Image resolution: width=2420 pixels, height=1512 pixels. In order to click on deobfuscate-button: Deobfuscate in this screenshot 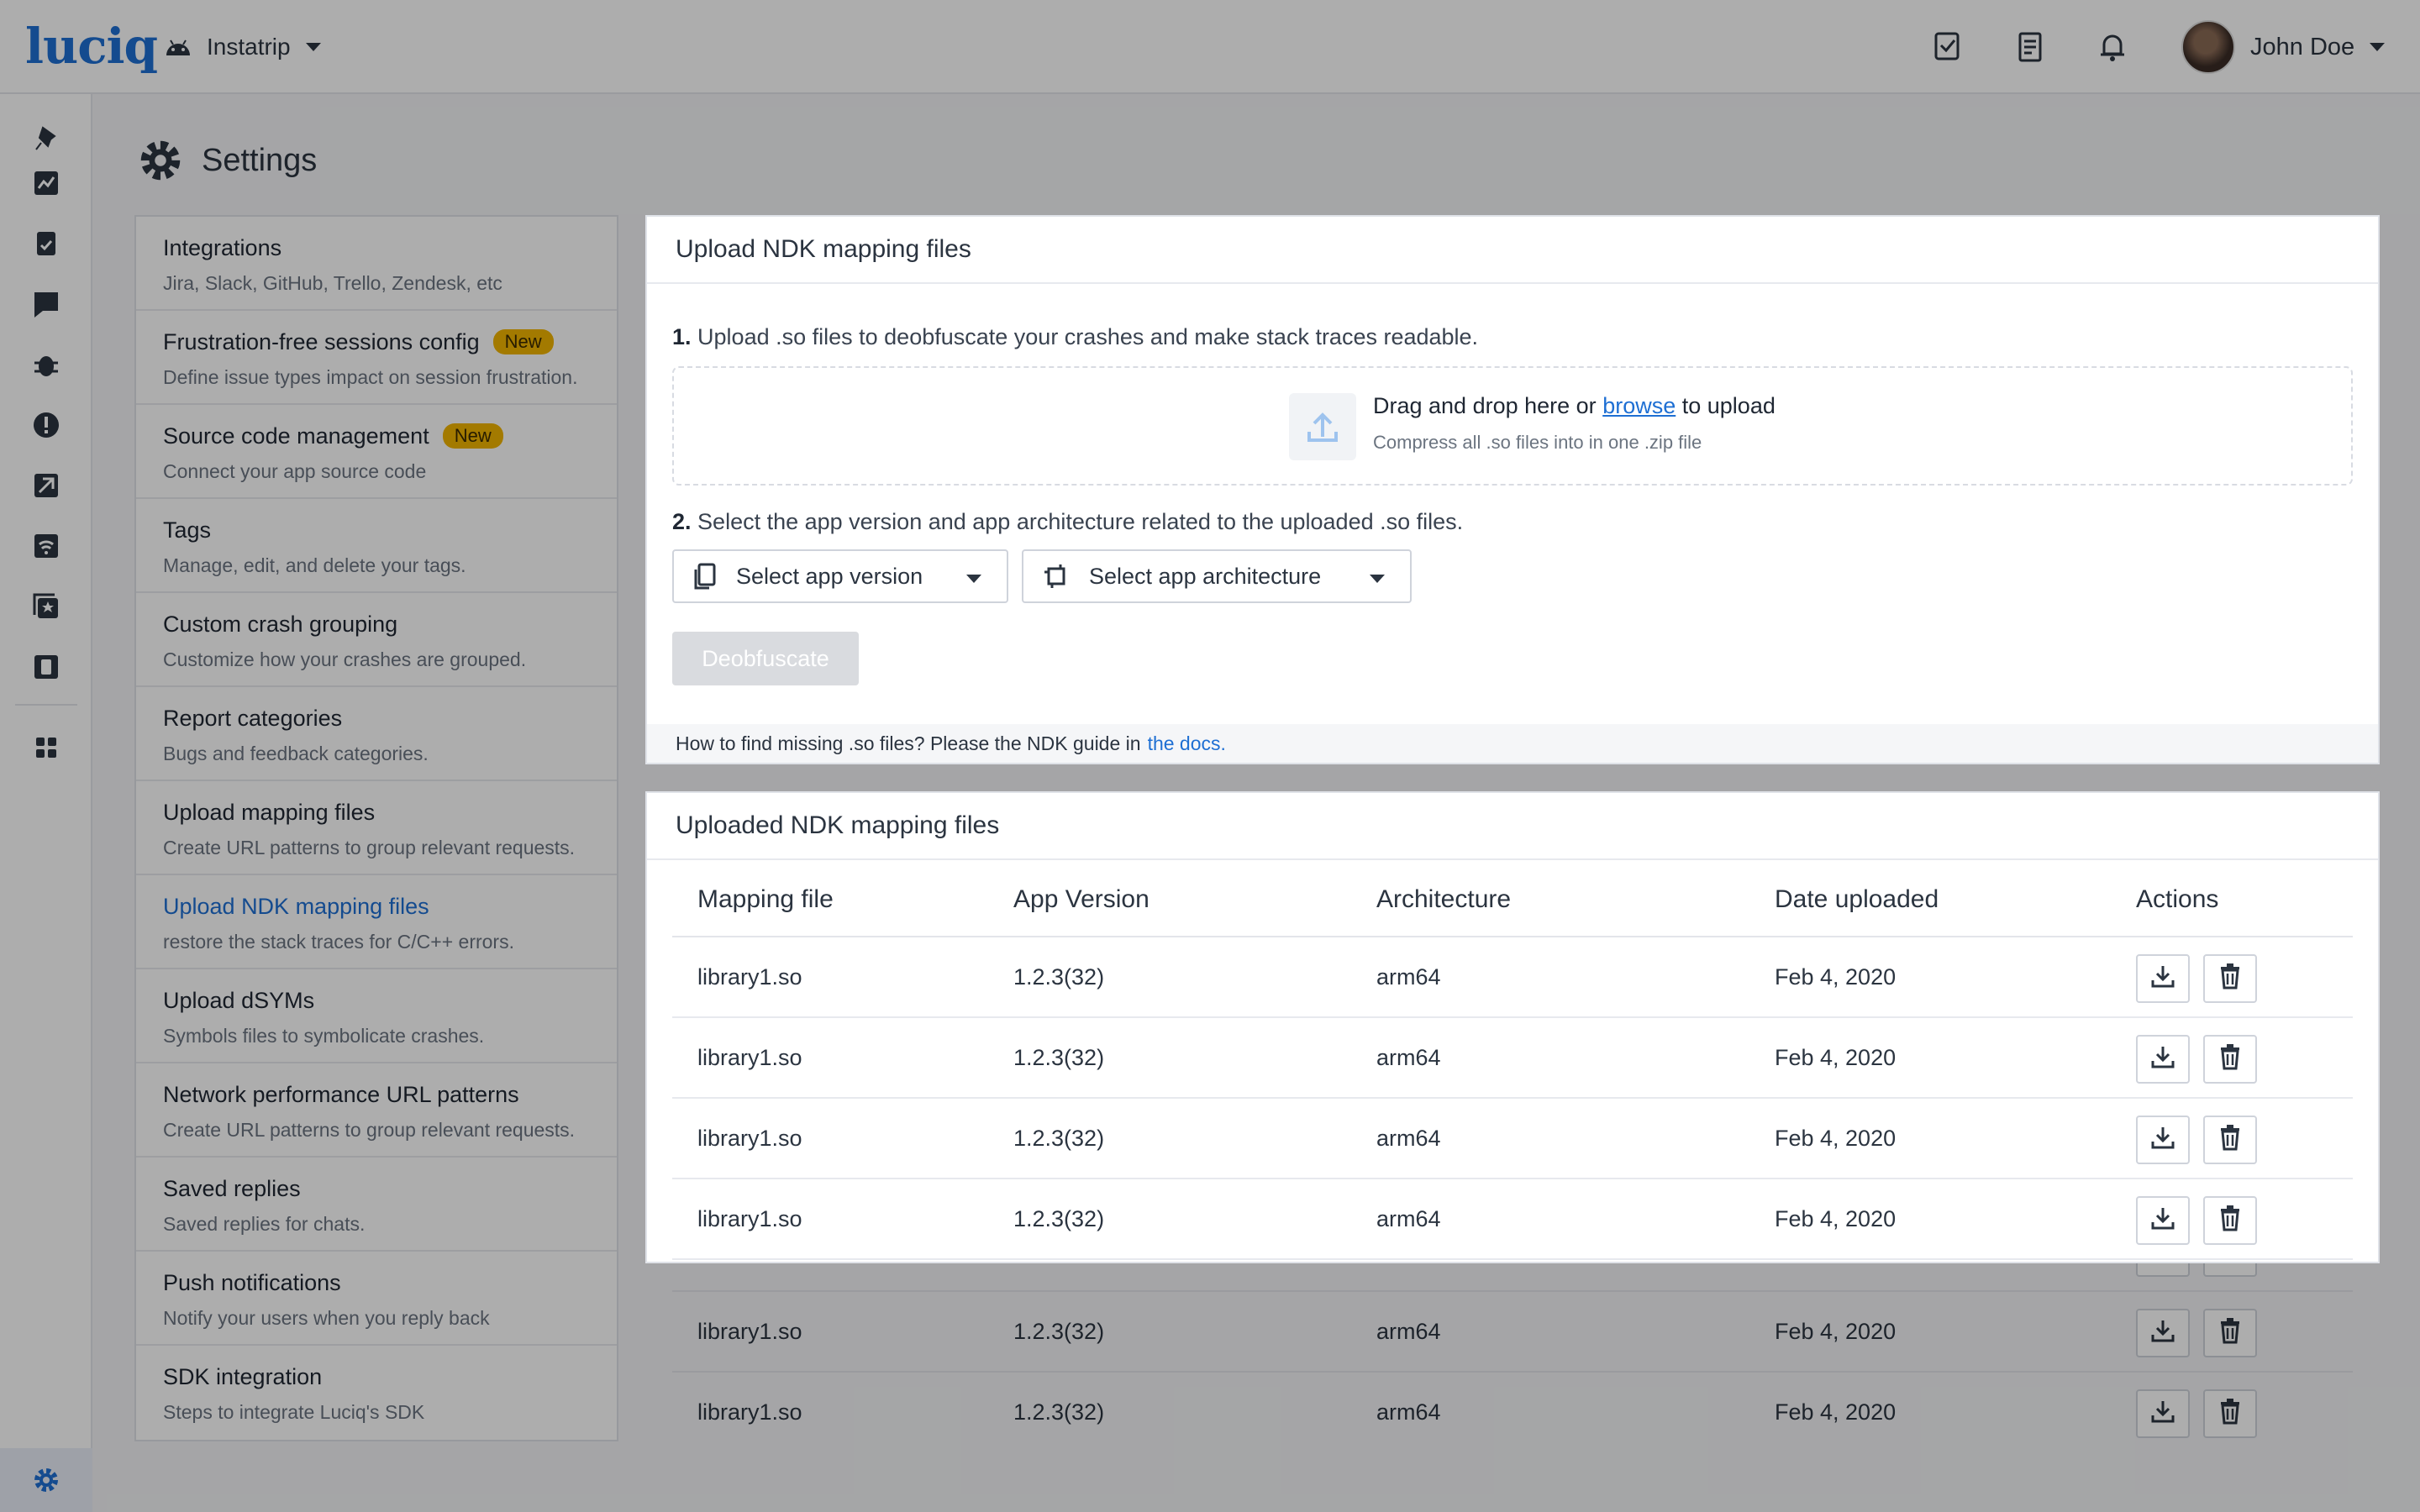, I will do `click(765, 658)`.